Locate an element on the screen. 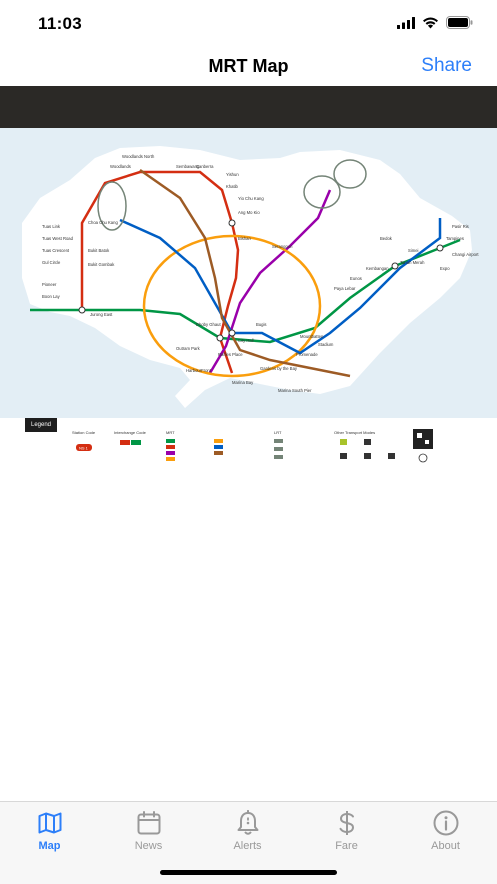  dollar-icon is located at coordinates (346, 823).